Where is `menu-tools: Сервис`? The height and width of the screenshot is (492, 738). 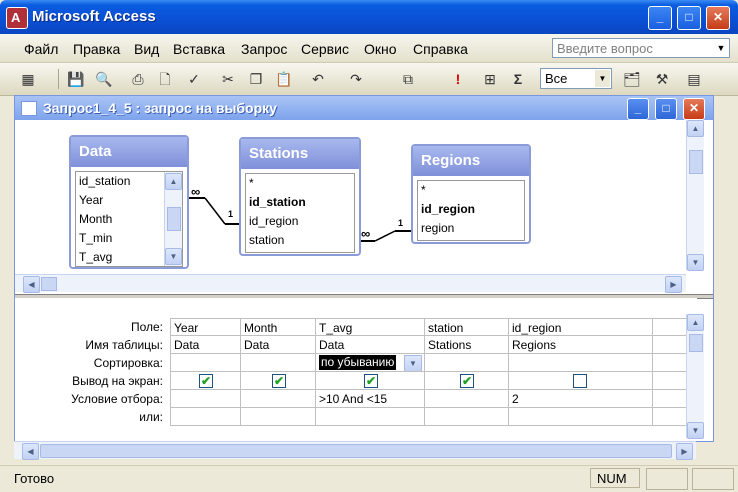 menu-tools: Сервис is located at coordinates (325, 49).